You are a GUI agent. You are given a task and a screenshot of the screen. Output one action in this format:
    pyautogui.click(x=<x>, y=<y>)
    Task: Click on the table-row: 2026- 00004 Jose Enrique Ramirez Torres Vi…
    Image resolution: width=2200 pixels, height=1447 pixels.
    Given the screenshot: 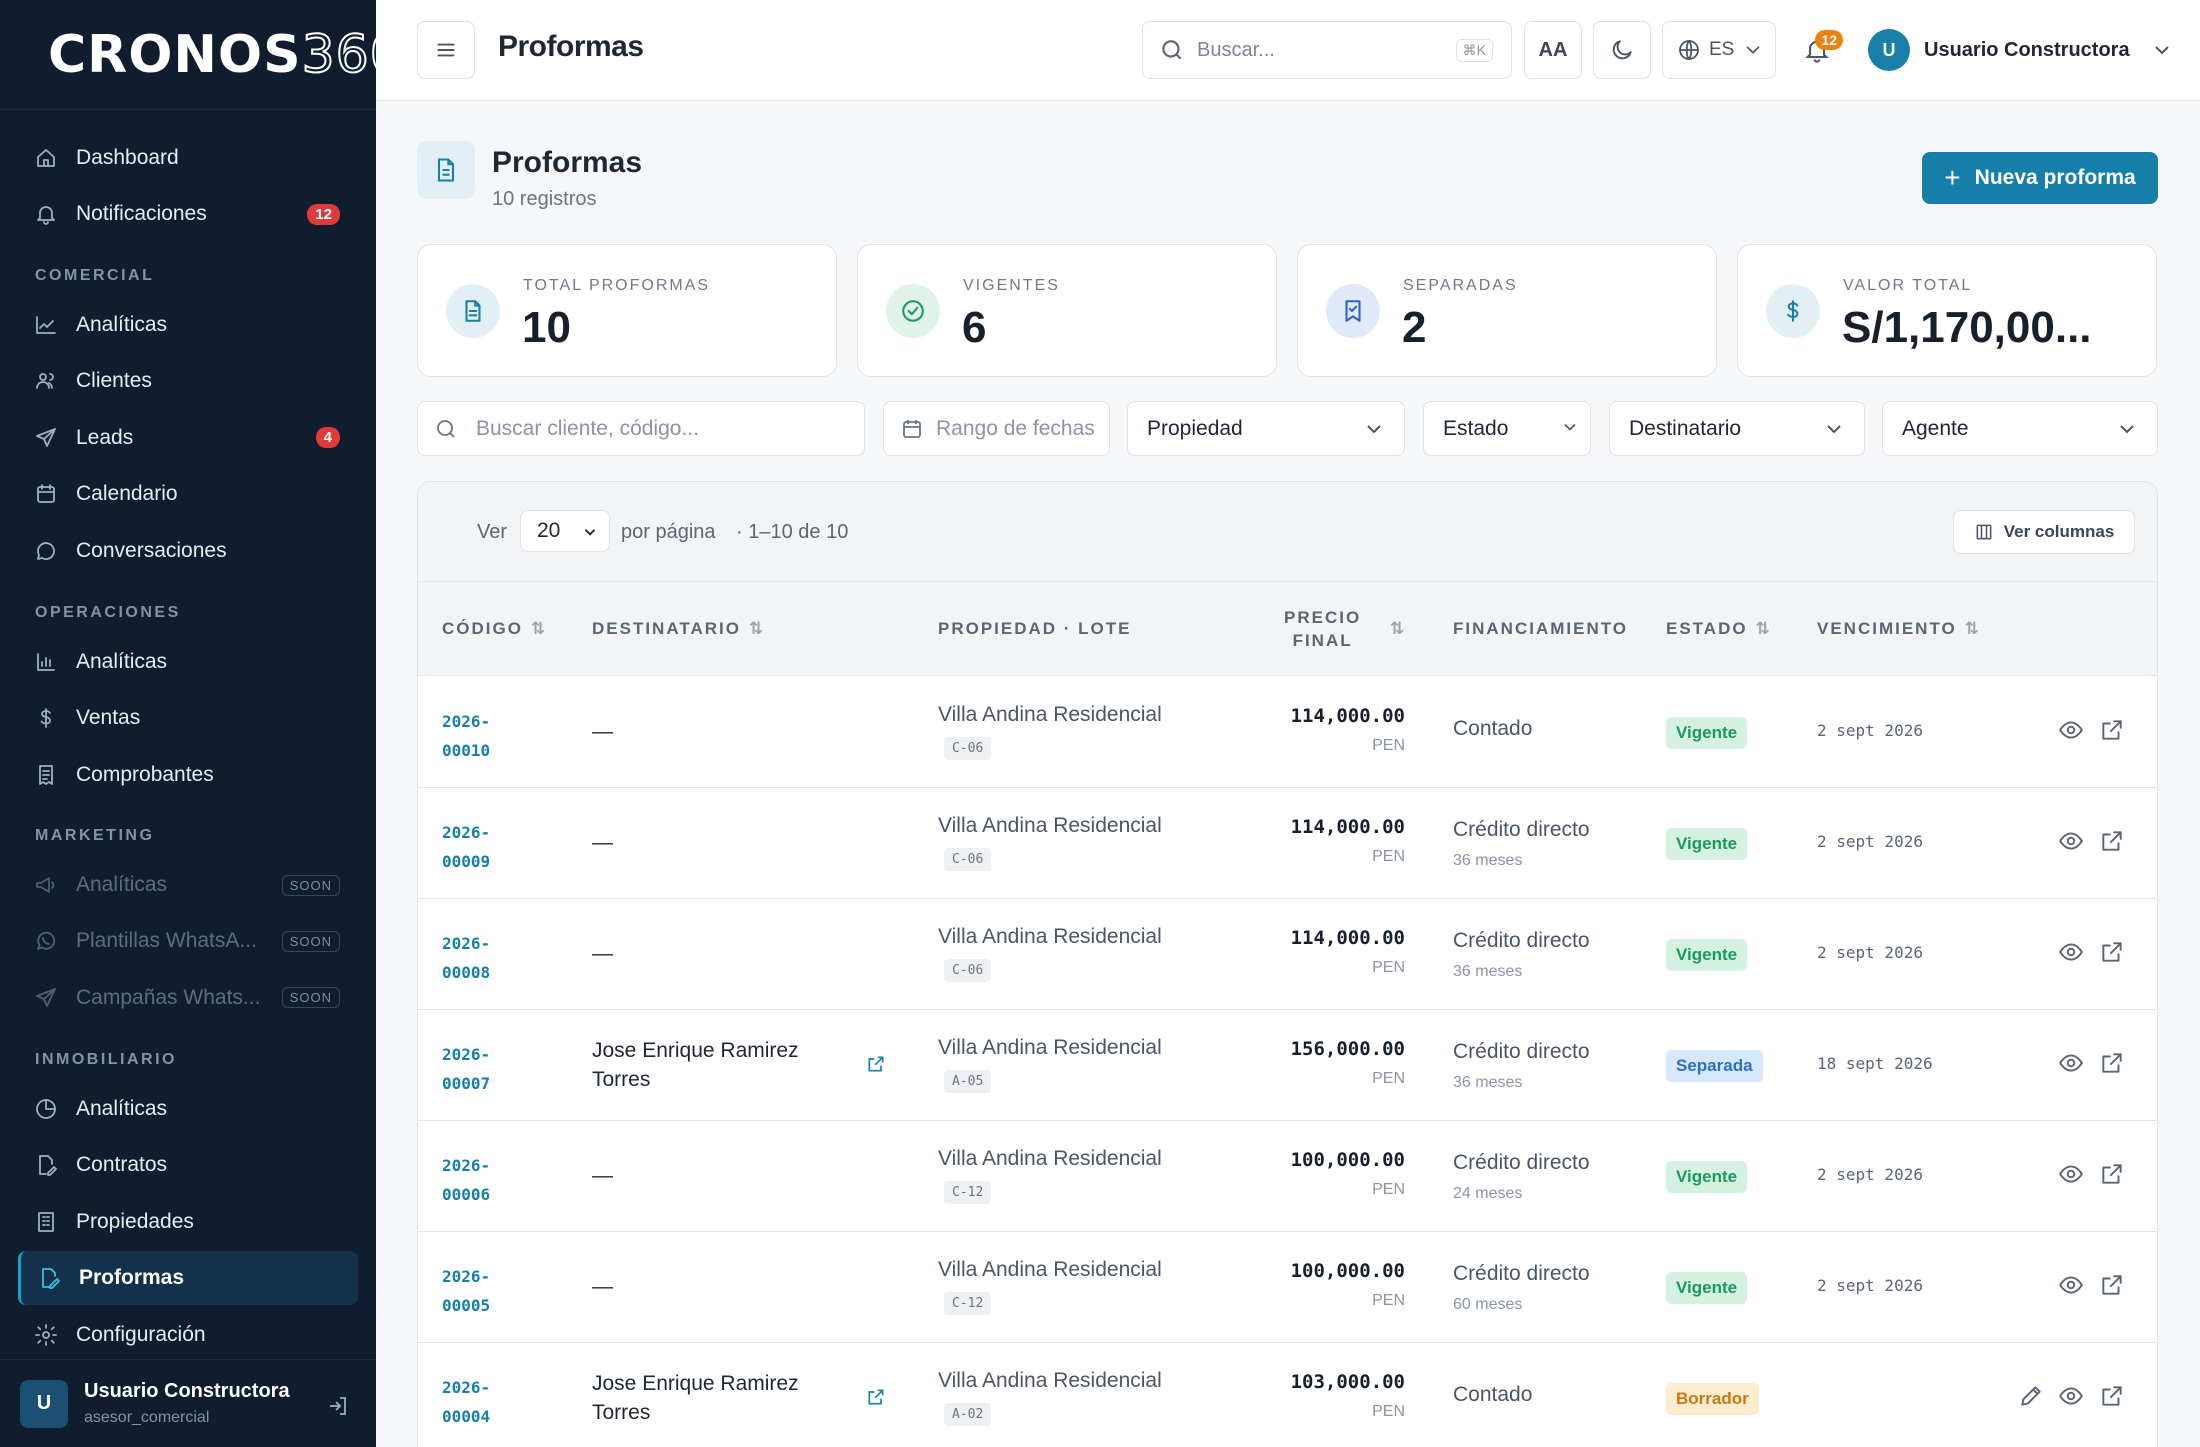 What is the action you would take?
    pyautogui.click(x=1287, y=1395)
    